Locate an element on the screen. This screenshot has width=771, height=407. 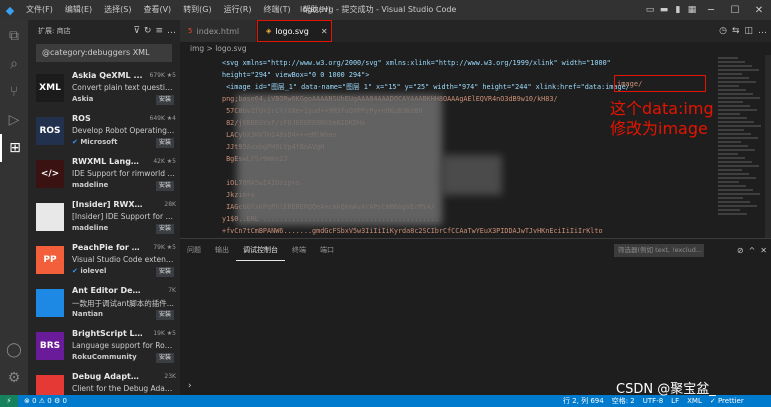
clear-console-icon: ⊘ is located at coordinates (740, 250).